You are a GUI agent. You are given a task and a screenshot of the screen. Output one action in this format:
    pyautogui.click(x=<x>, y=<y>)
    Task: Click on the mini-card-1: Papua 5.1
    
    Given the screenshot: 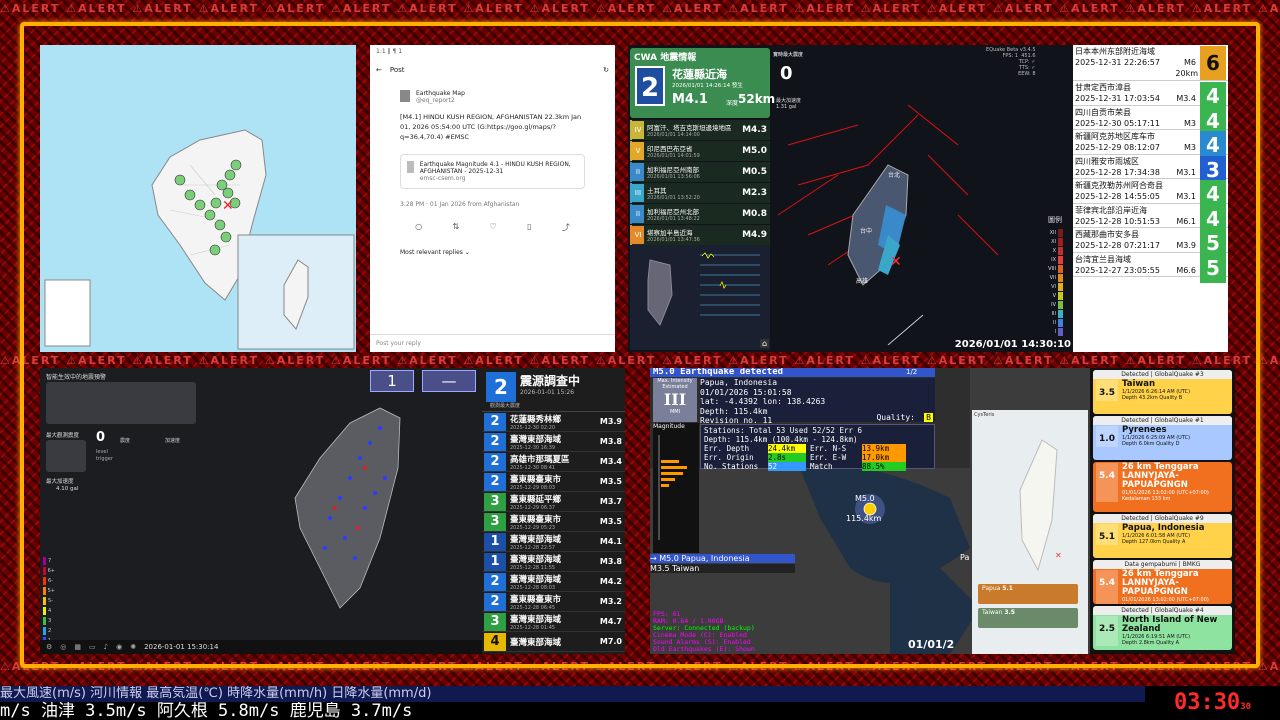 What is the action you would take?
    pyautogui.click(x=1028, y=594)
    